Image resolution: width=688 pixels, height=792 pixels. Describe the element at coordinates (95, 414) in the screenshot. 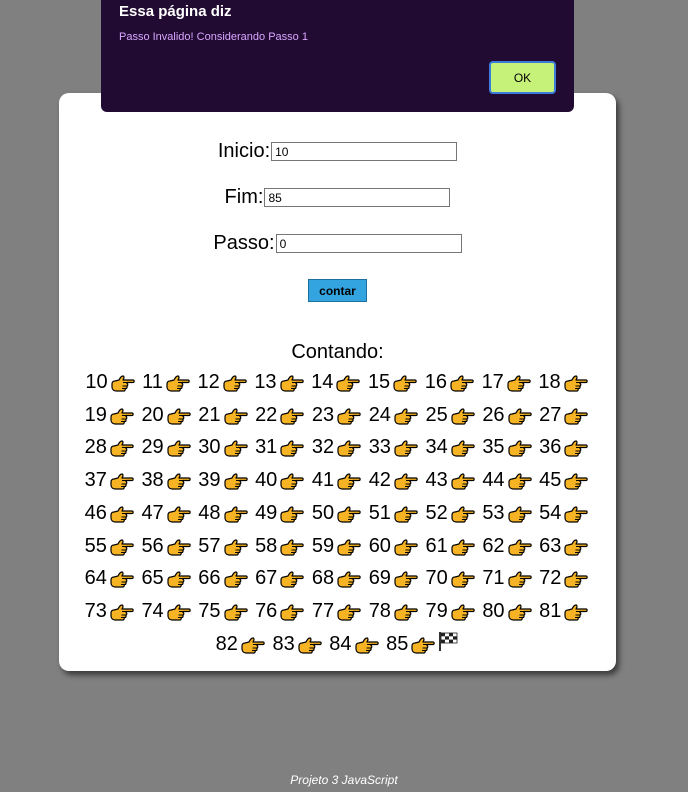

I see `count-number: 19` at that location.